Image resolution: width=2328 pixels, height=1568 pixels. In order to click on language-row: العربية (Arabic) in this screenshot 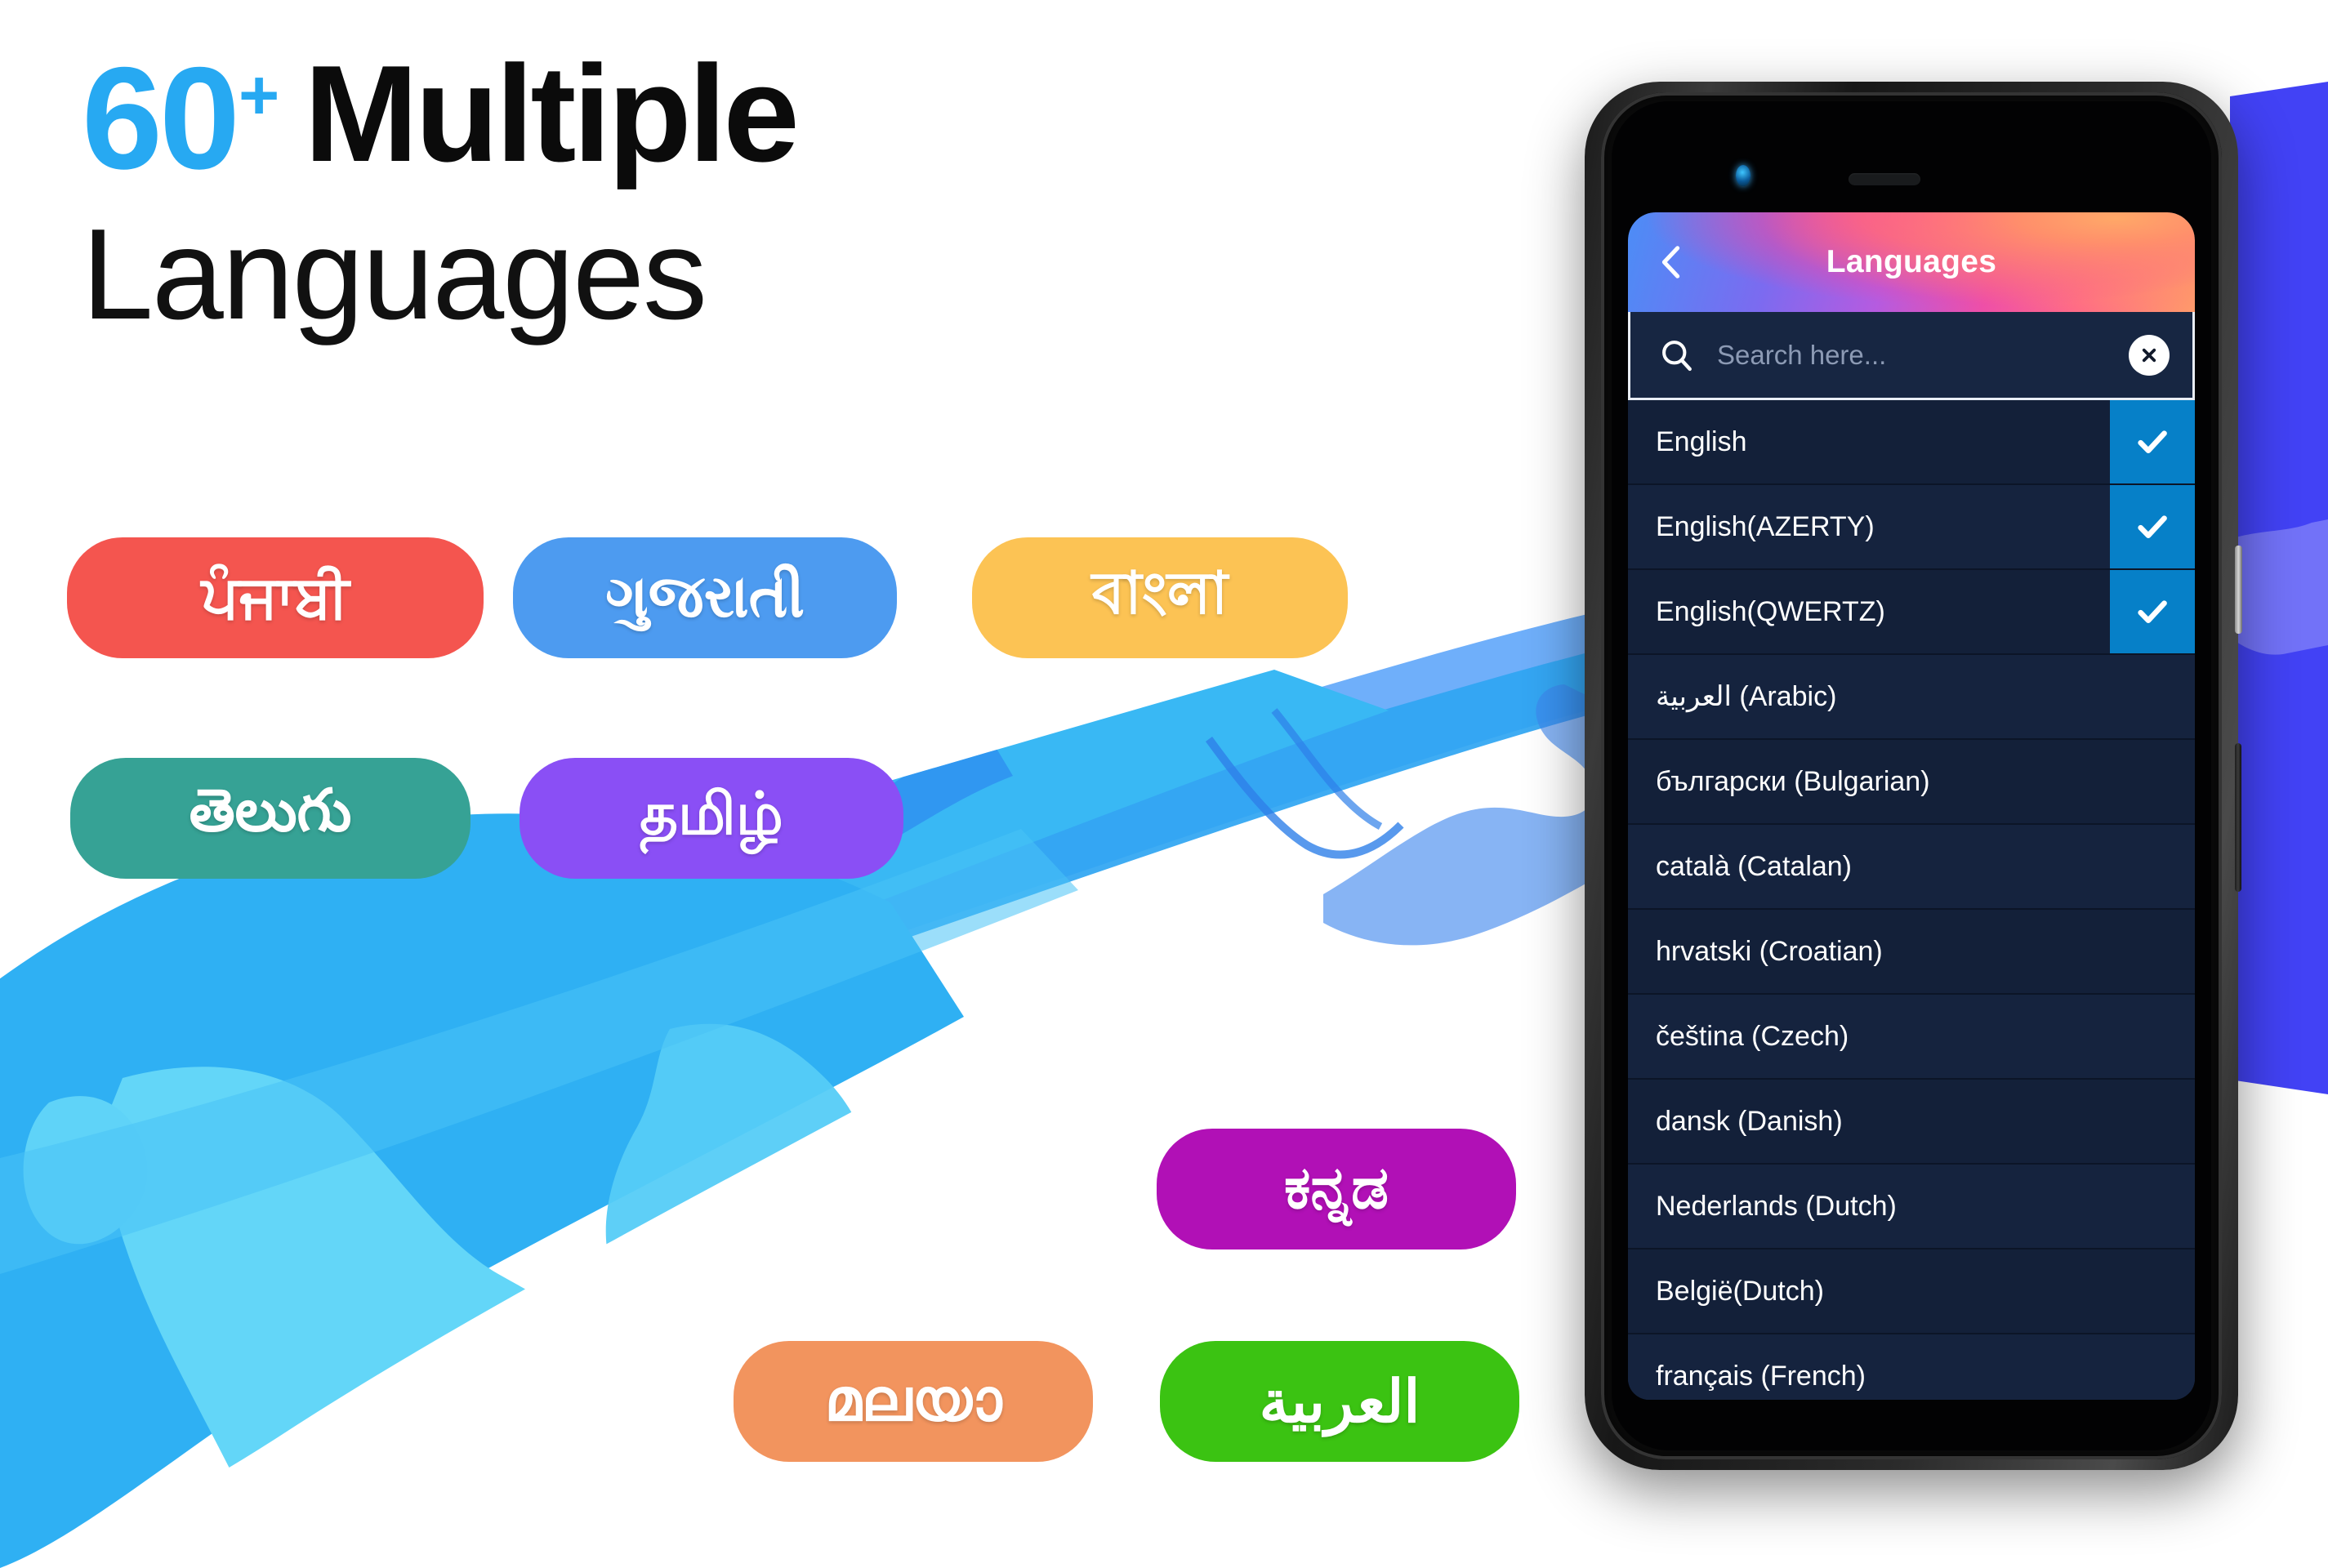, I will do `click(1911, 697)`.